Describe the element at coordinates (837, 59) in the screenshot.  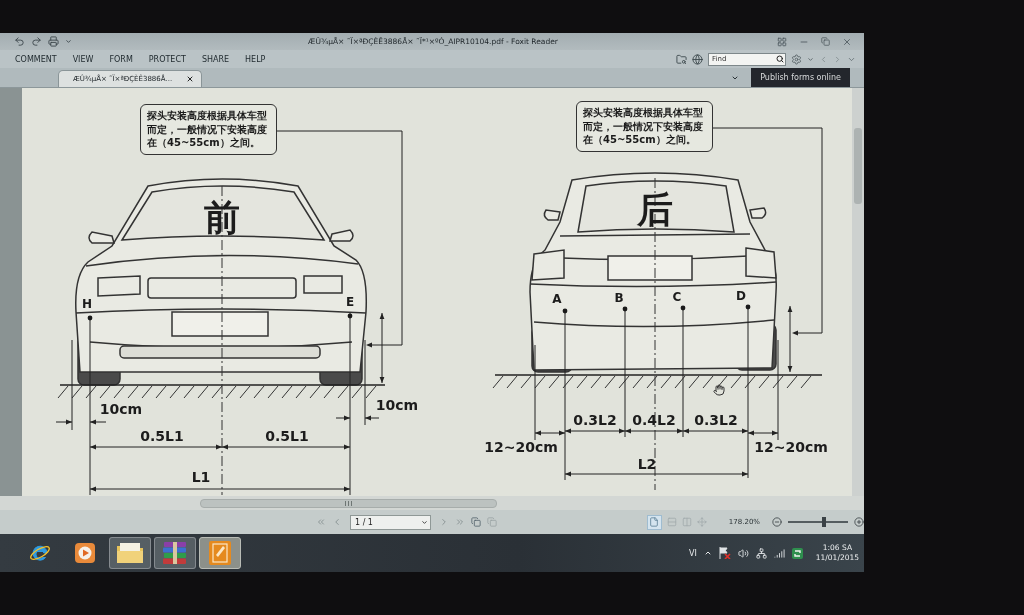
I see `forward-icon` at that location.